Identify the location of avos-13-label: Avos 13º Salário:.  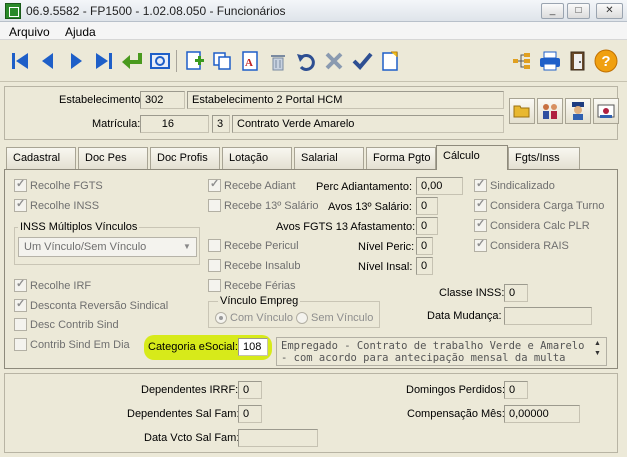
(370, 207).